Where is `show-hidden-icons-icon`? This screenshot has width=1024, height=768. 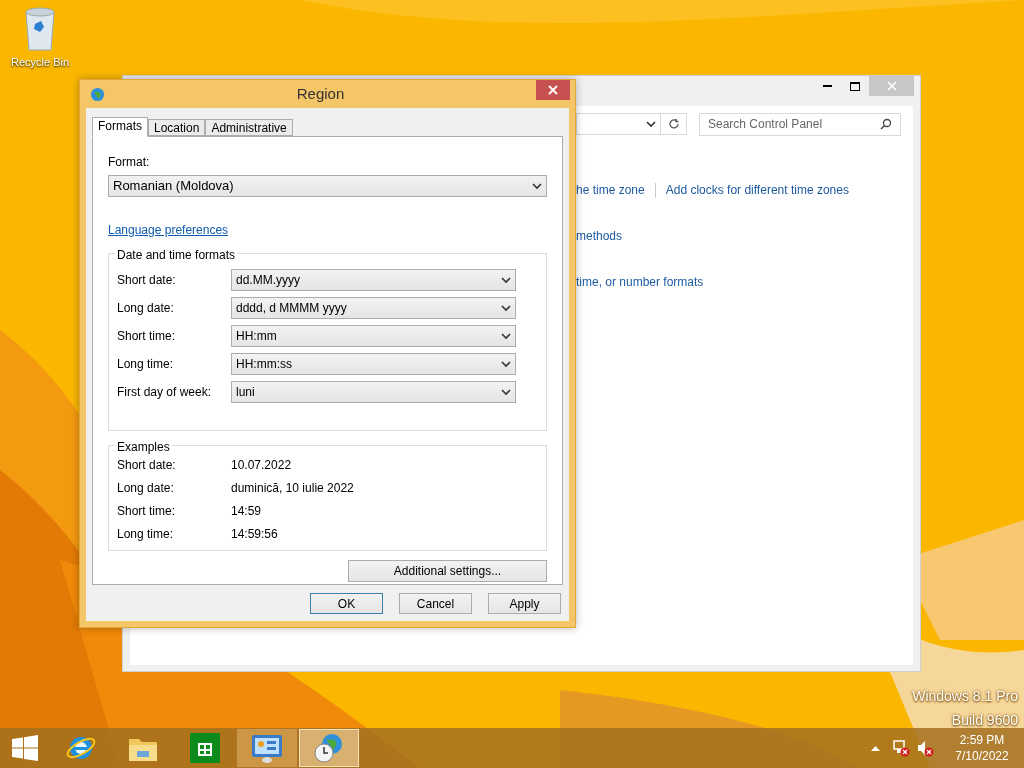 show-hidden-icons-icon is located at coordinates (875, 748).